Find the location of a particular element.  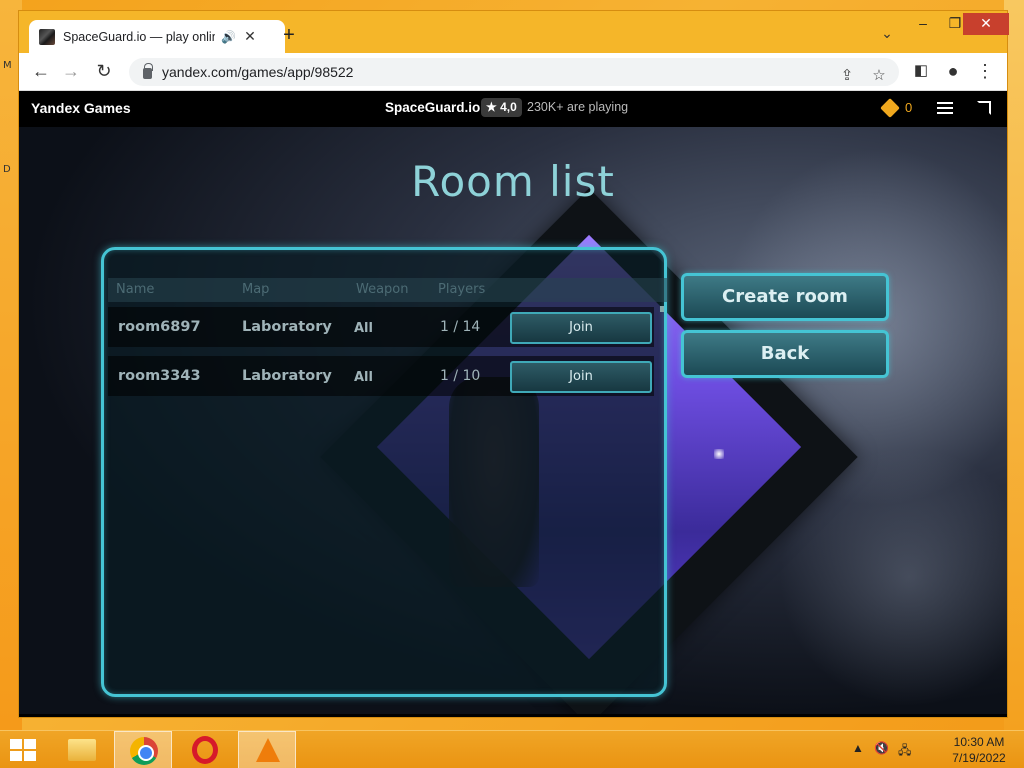

tab-title: SpaceGuard.io — play online is located at coordinates (139, 36).